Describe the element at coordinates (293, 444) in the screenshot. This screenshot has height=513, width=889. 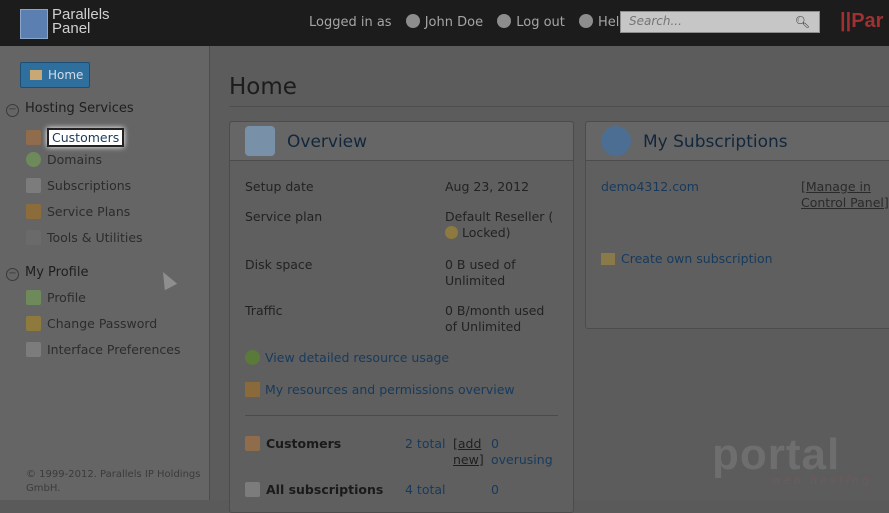
I see `customers-stat-label: Customers` at that location.